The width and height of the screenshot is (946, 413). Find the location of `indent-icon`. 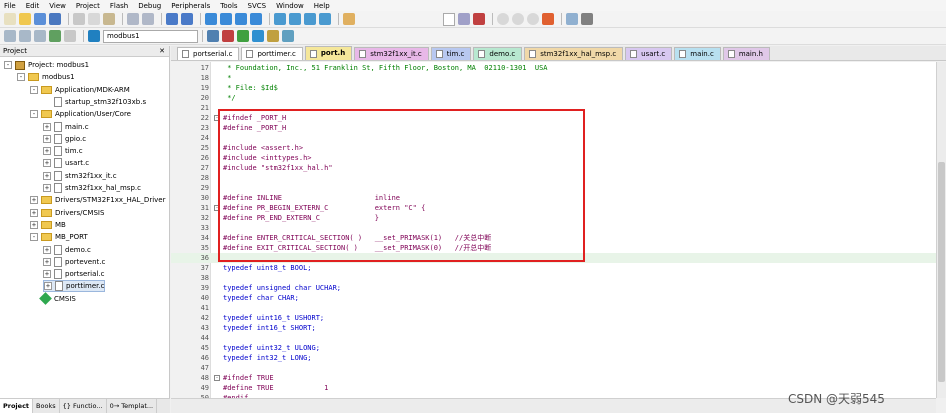

indent-icon is located at coordinates (280, 19).